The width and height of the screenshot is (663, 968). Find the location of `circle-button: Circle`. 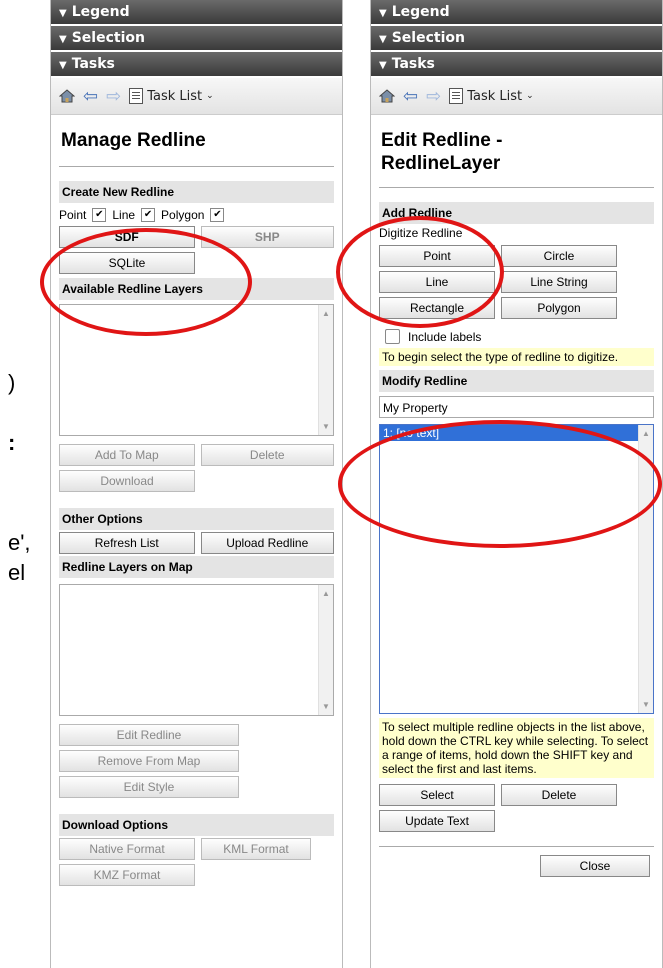

circle-button: Circle is located at coordinates (559, 256).